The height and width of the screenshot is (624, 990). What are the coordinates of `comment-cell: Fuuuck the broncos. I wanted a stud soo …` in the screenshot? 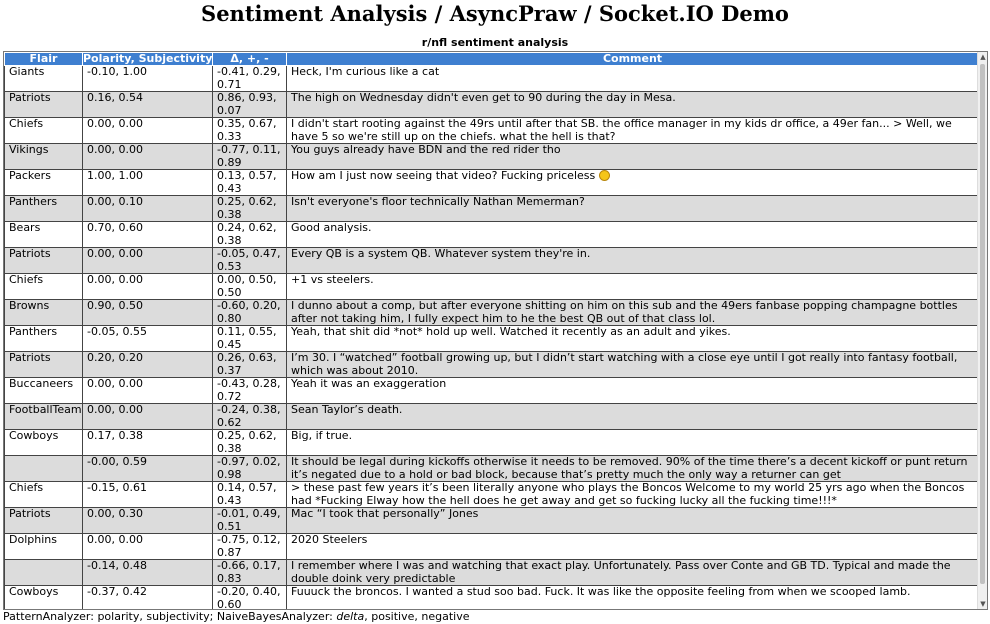 It's located at (632, 597).